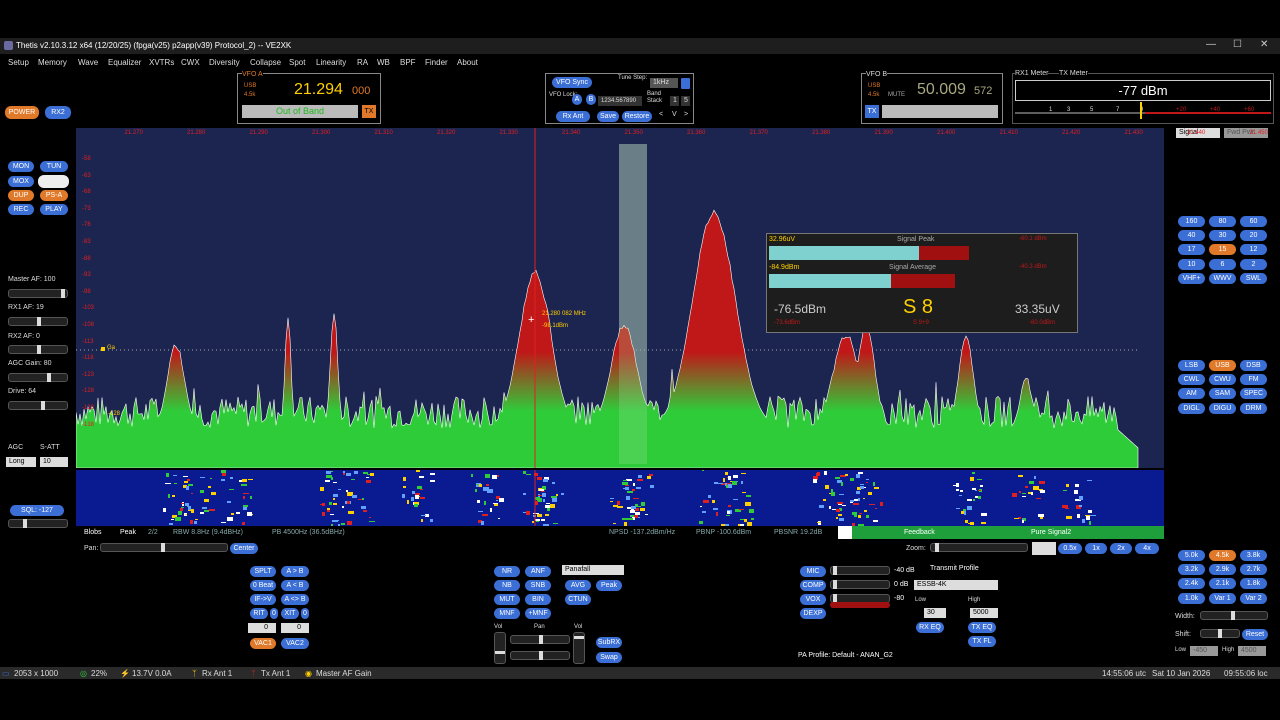 The height and width of the screenshot is (720, 1280). Describe the element at coordinates (1222, 555) in the screenshot. I see `filter-4-5k: 4.5k` at that location.